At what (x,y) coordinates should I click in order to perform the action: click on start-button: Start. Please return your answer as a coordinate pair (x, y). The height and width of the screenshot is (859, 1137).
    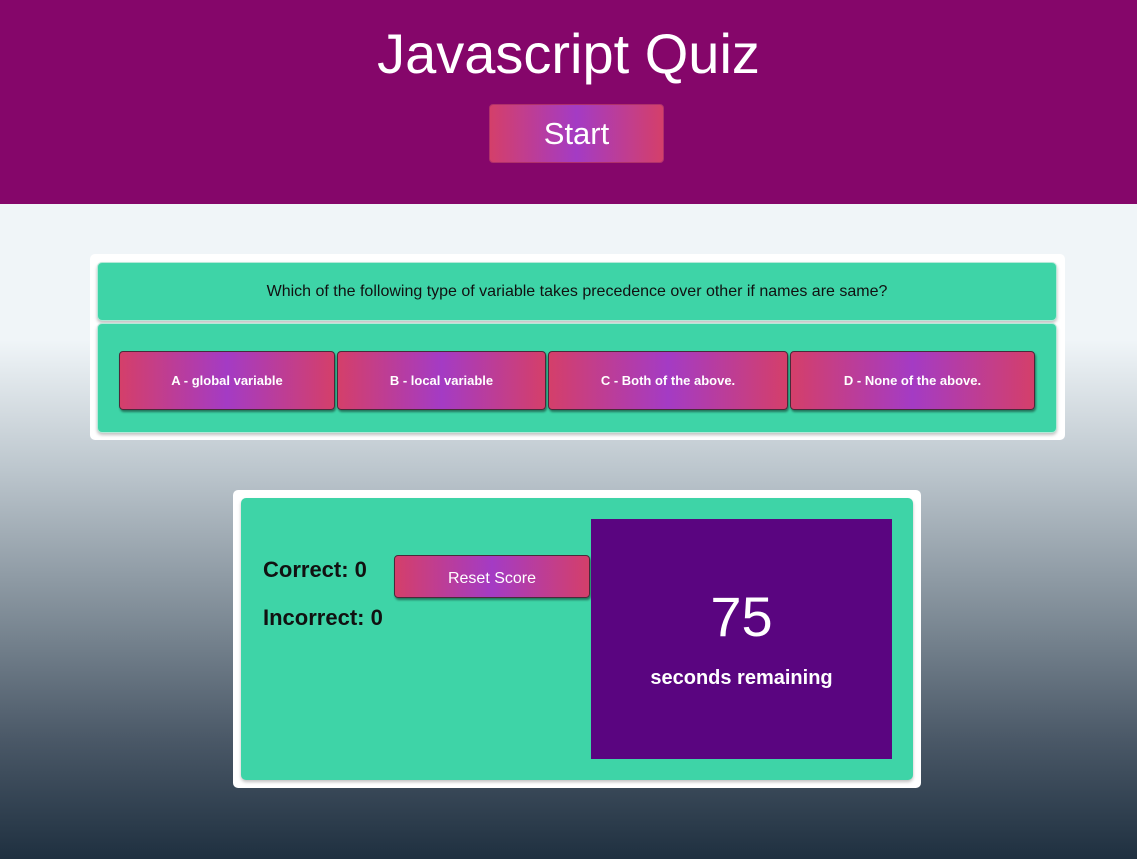
    Looking at the image, I should click on (576, 133).